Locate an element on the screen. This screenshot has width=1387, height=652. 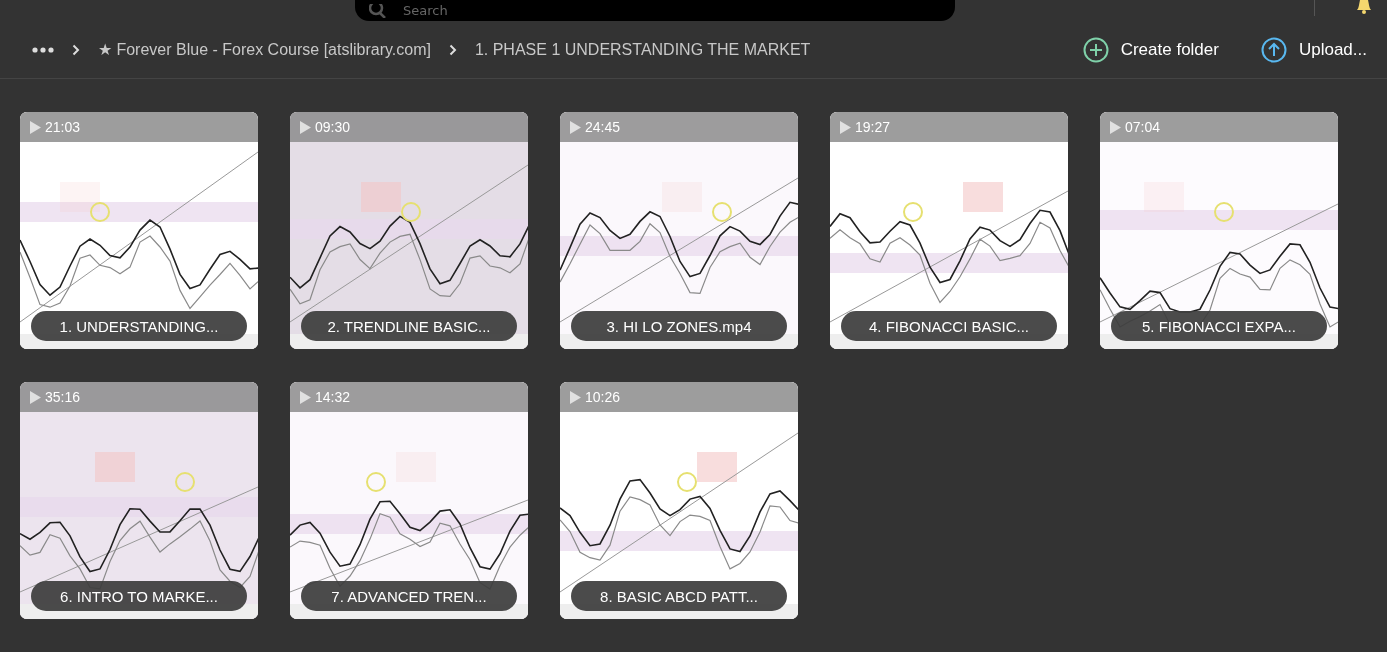
plus-circle-icon is located at coordinates (1095, 49).